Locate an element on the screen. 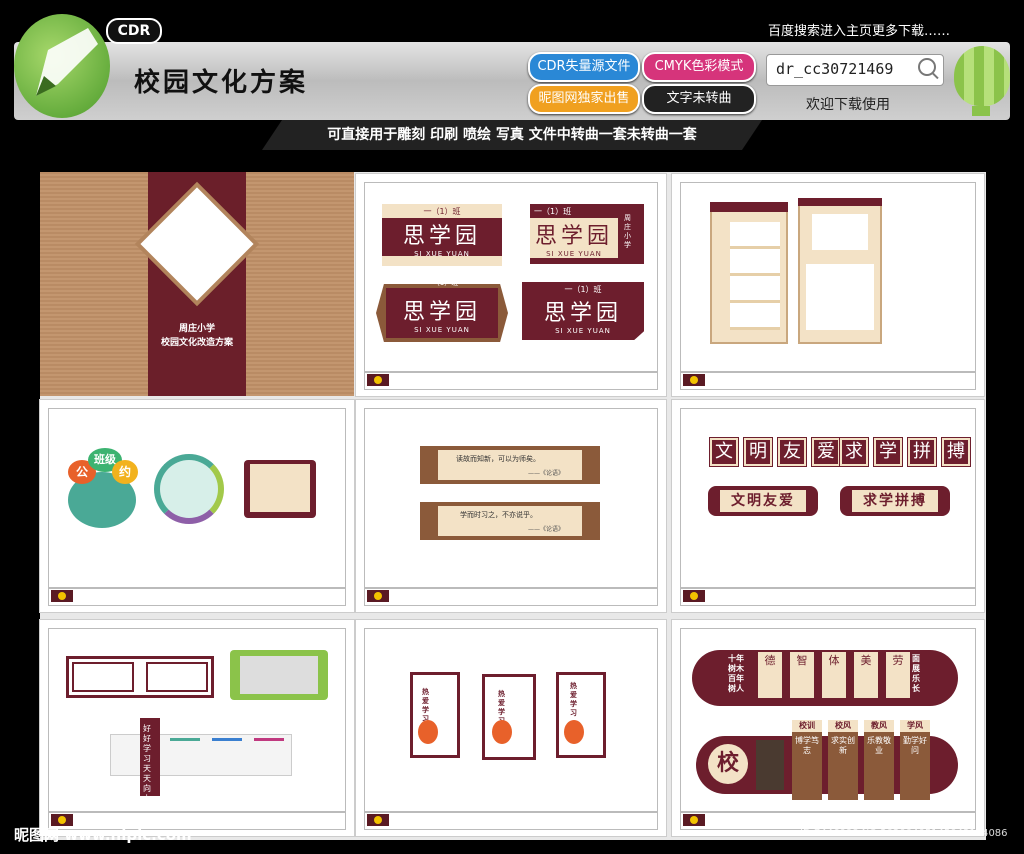 The width and height of the screenshot is (1024, 854). panel-bulletin-boards is located at coordinates (828, 285).